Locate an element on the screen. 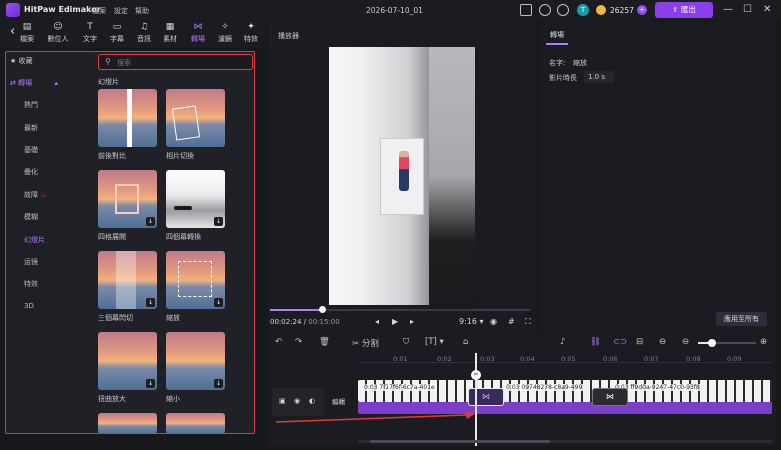 This screenshot has width=781, height=450. transition-thumb-four-grid: ↓ is located at coordinates (127, 199).